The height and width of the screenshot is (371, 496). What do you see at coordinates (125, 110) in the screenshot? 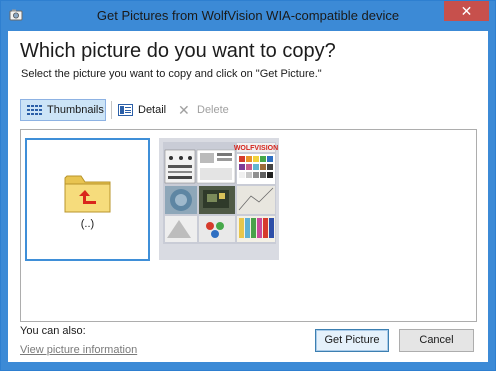
I see `detail-icon` at bounding box center [125, 110].